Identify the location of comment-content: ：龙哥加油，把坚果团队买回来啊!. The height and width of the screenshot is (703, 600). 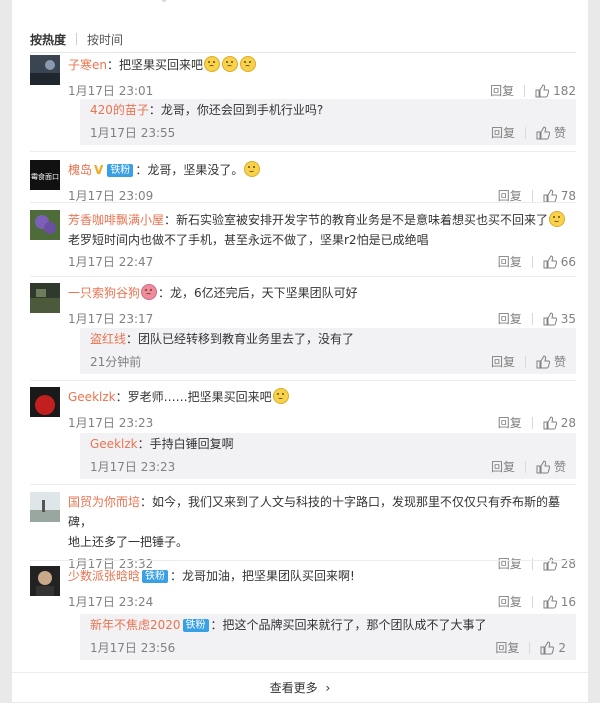
(262, 576).